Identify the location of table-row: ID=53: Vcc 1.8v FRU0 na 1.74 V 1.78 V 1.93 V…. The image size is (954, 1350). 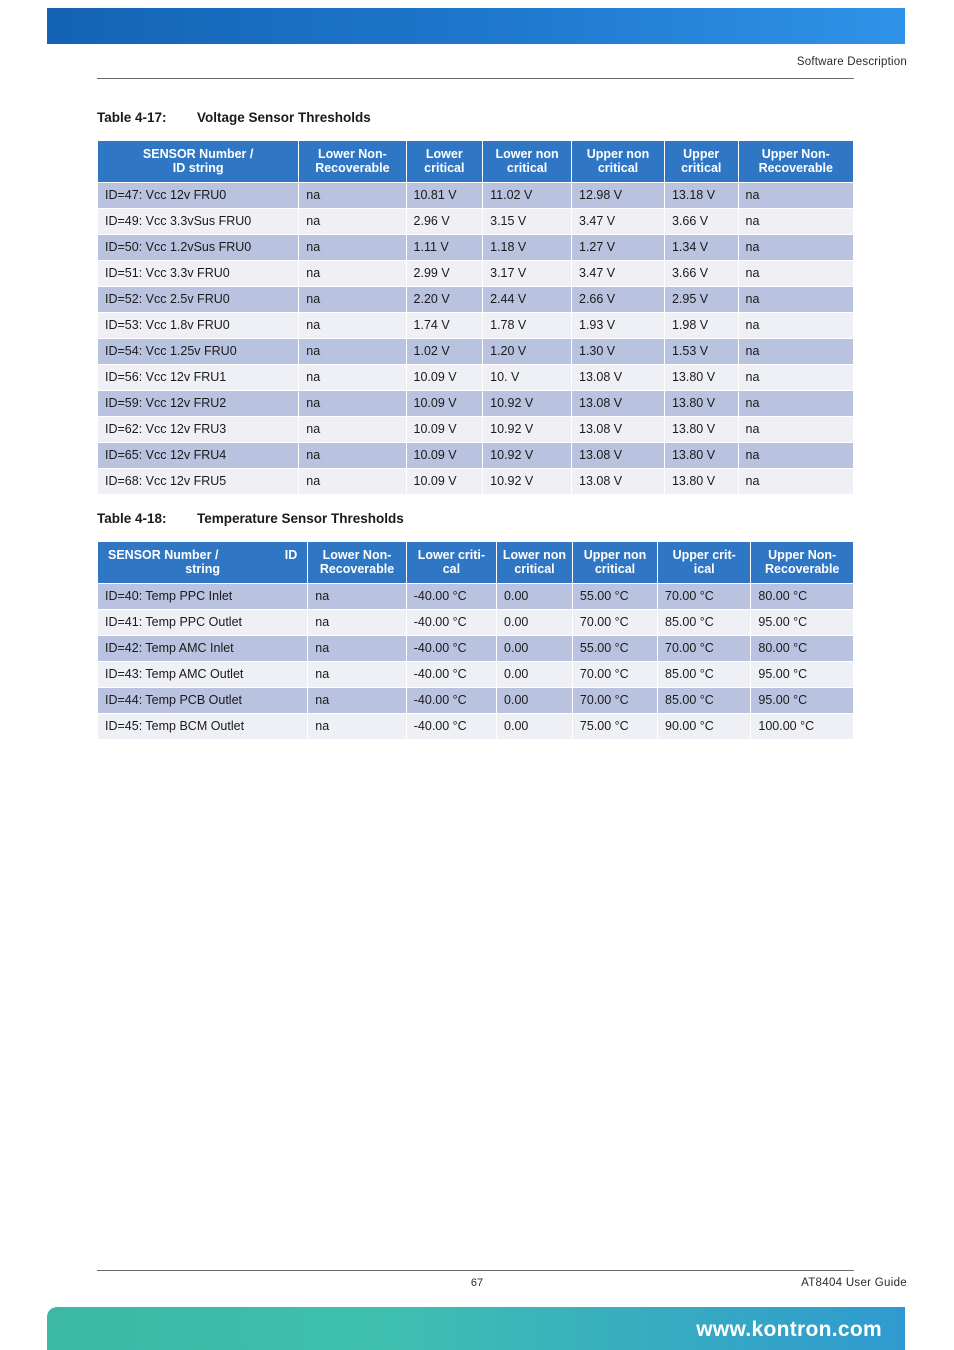
(475, 325).